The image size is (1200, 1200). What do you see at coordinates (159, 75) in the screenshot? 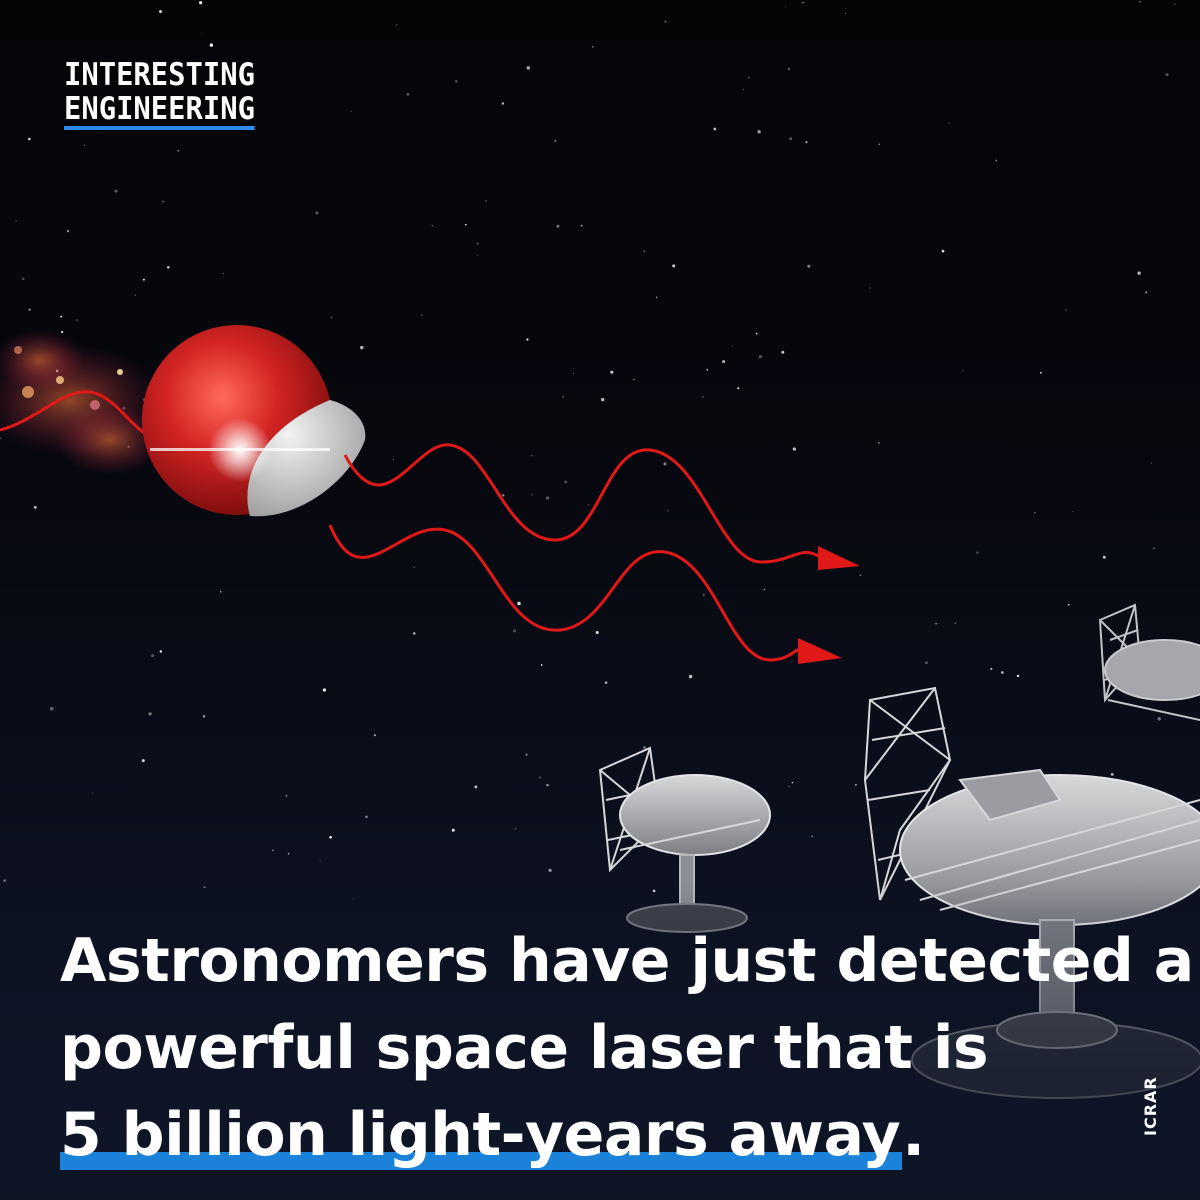
I see `brand-line-1: INTERESTING` at bounding box center [159, 75].